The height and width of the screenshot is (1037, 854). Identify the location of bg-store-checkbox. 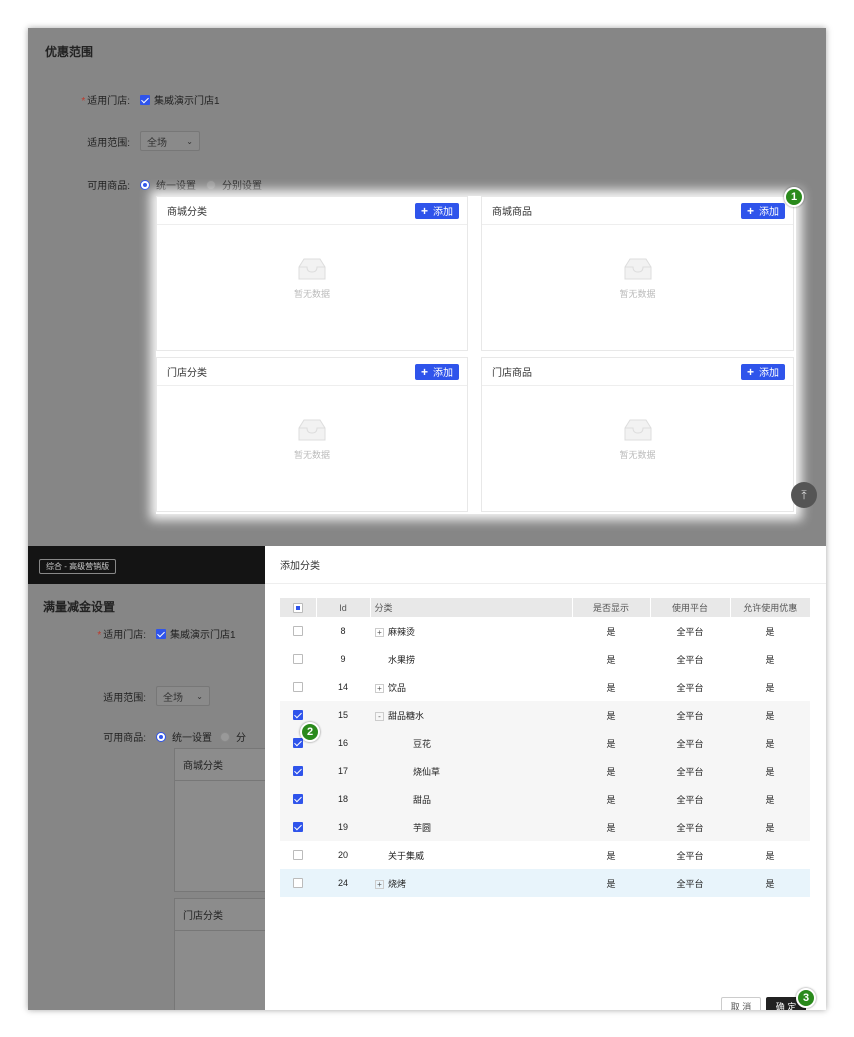
(161, 633).